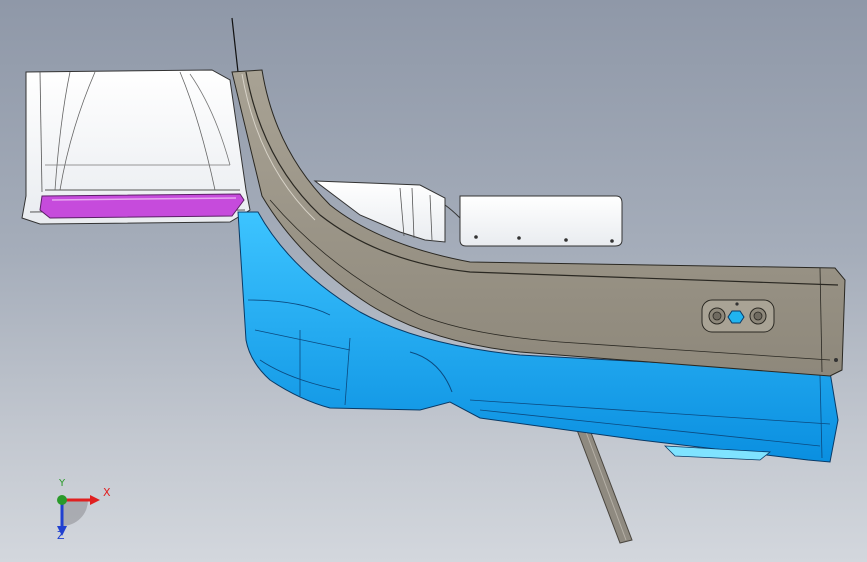  Describe the element at coordinates (604, 486) in the screenshot. I see `gray-strut` at that location.